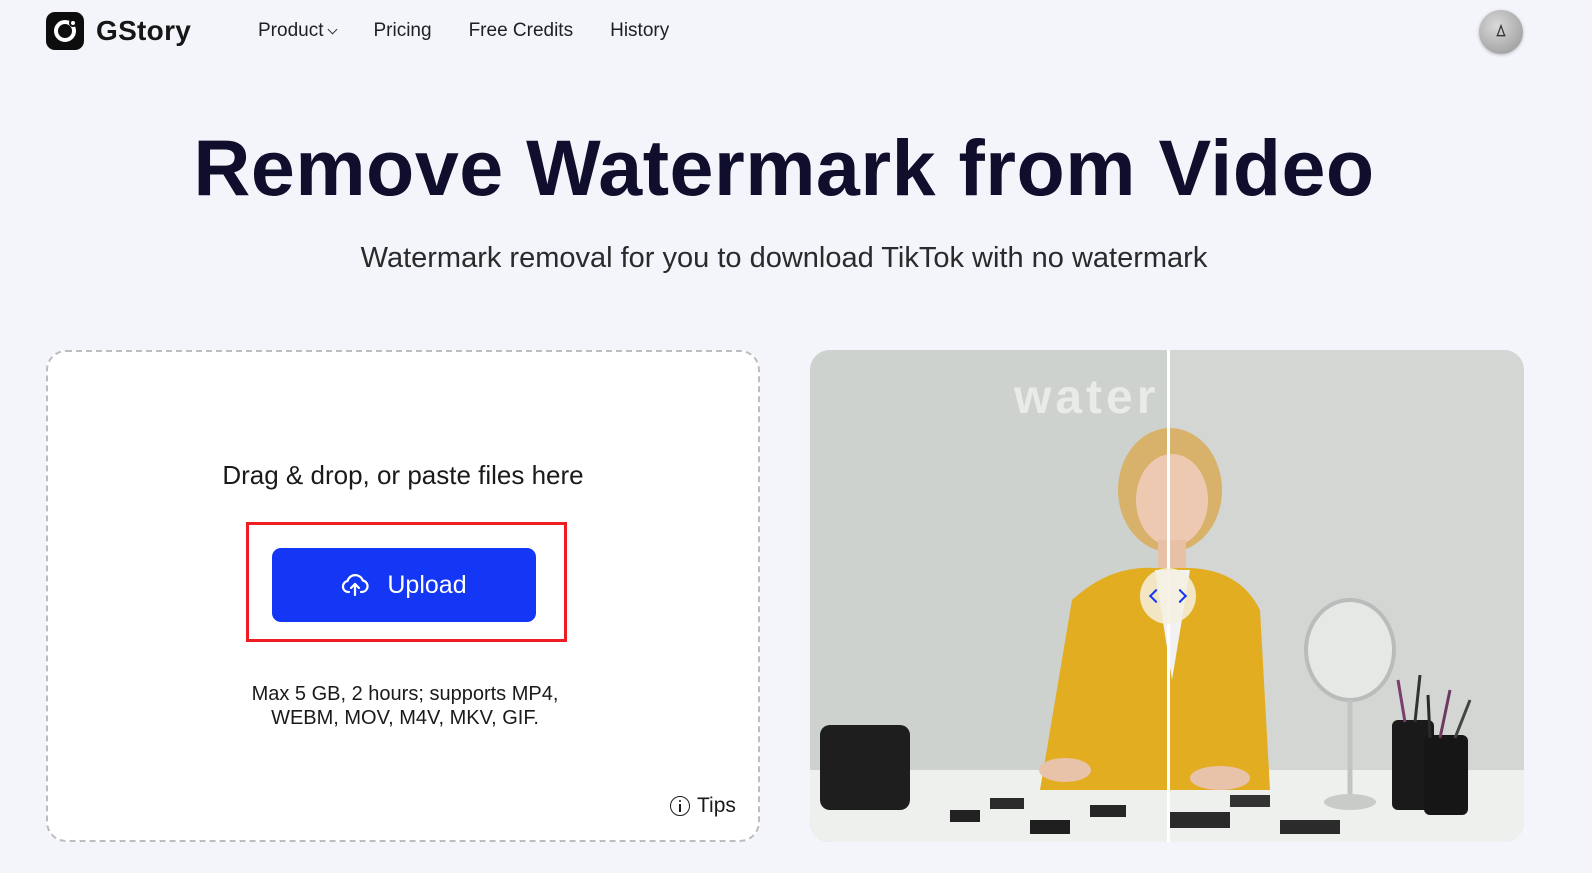  Describe the element at coordinates (405, 718) in the screenshot. I see `upload-limits-line: WEBM, MOV, M4V, MKV, GIF.` at that location.